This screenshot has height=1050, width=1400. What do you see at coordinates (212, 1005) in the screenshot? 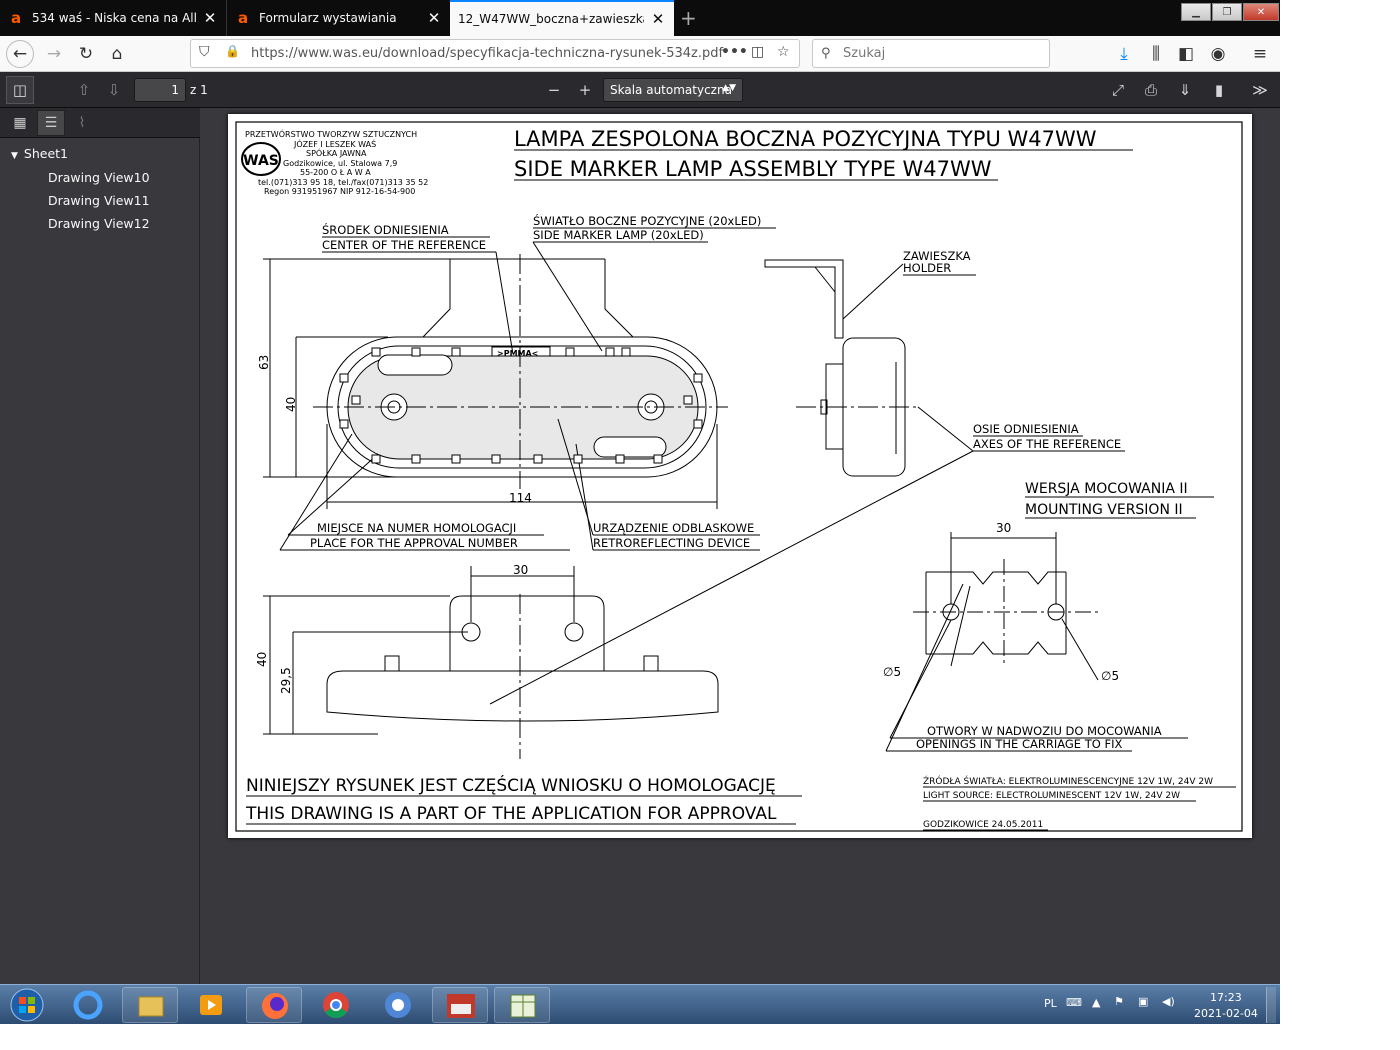
I see `media-player-icon` at bounding box center [212, 1005].